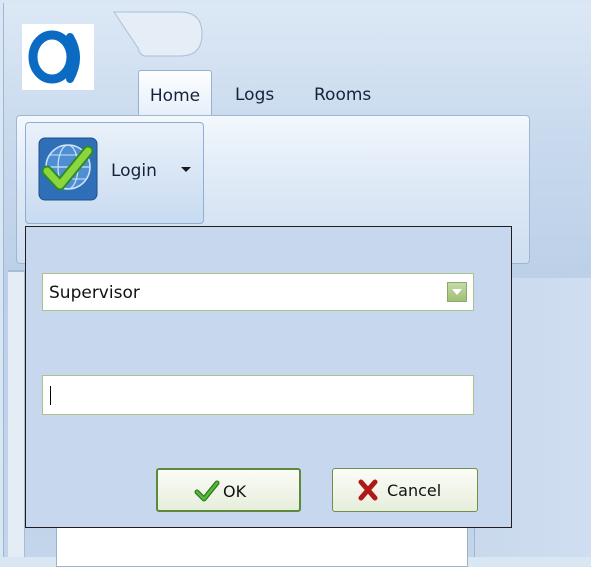  Describe the element at coordinates (54, 57) in the screenshot. I see `app-logo-icon` at that location.